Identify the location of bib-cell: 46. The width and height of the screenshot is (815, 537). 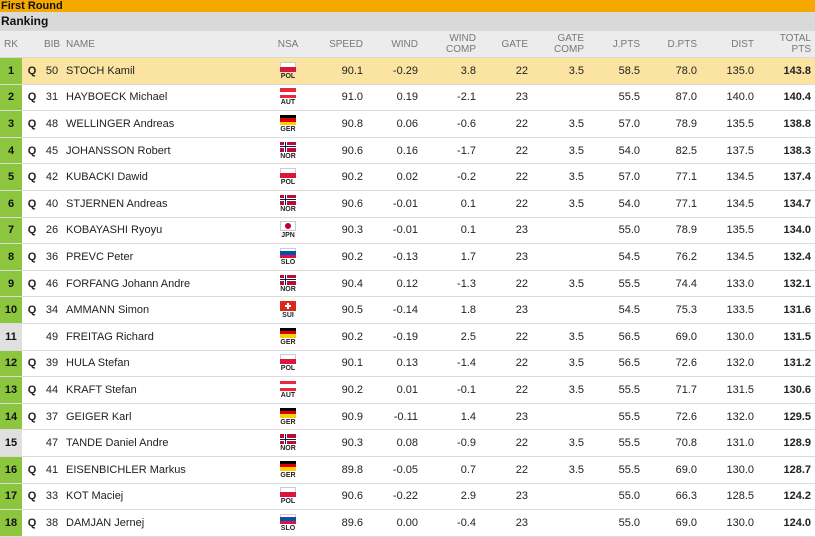
(52, 284).